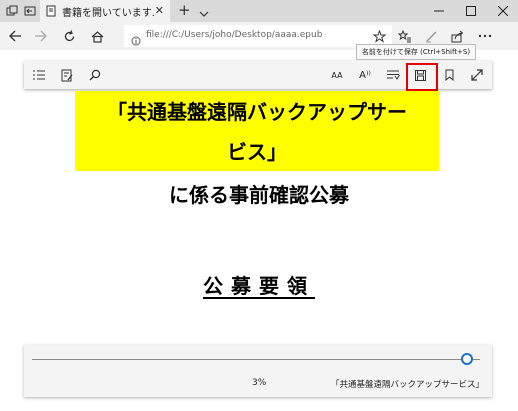 The width and height of the screenshot is (518, 411). Describe the element at coordinates (234, 35) in the screenshot. I see `url-text: file:///C:/Users/joho/Desktop/aaaa.epub` at that location.